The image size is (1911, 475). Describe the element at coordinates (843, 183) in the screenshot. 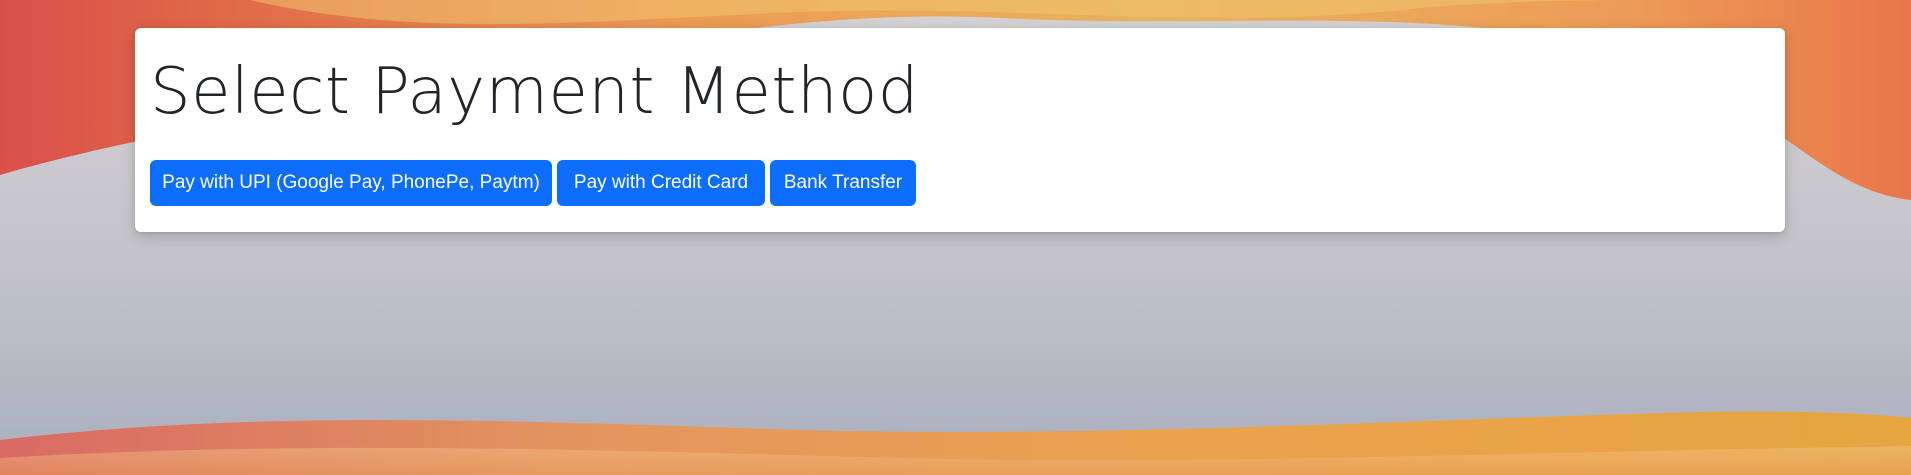

I see `bank-transfer-button: Bank Transfer` at that location.